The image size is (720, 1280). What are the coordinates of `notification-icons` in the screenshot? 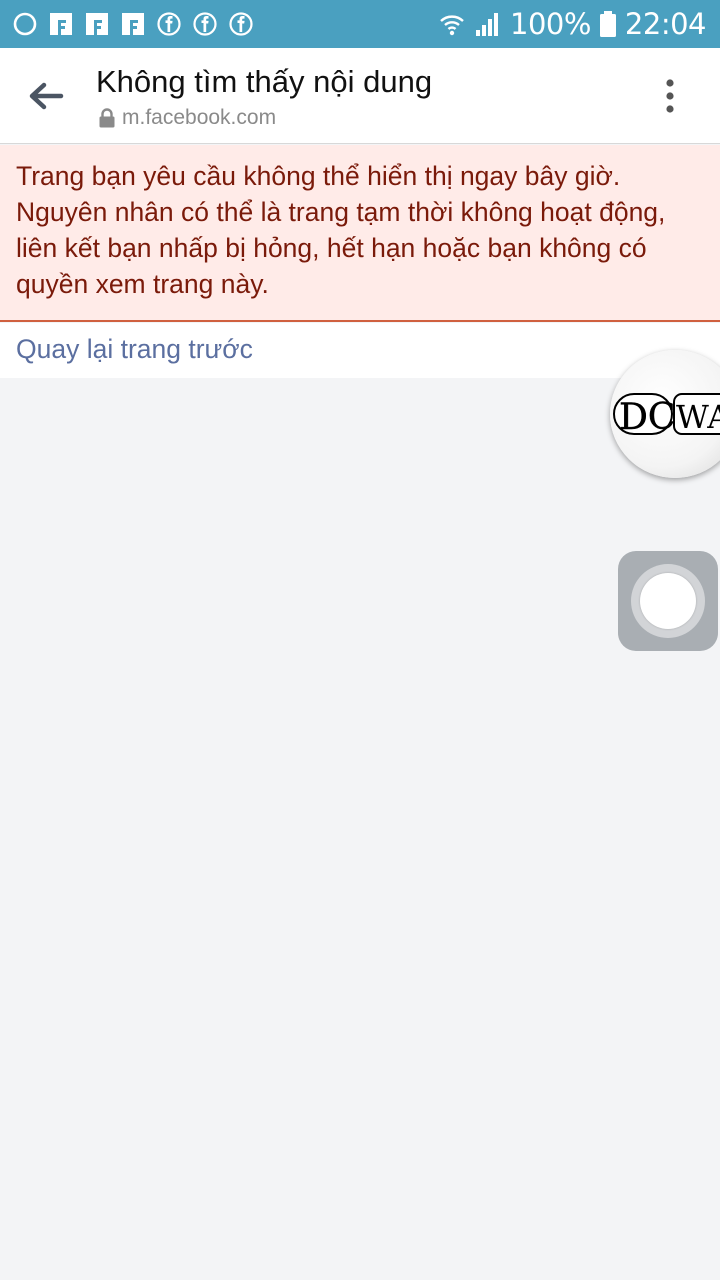 It's located at (133, 24).